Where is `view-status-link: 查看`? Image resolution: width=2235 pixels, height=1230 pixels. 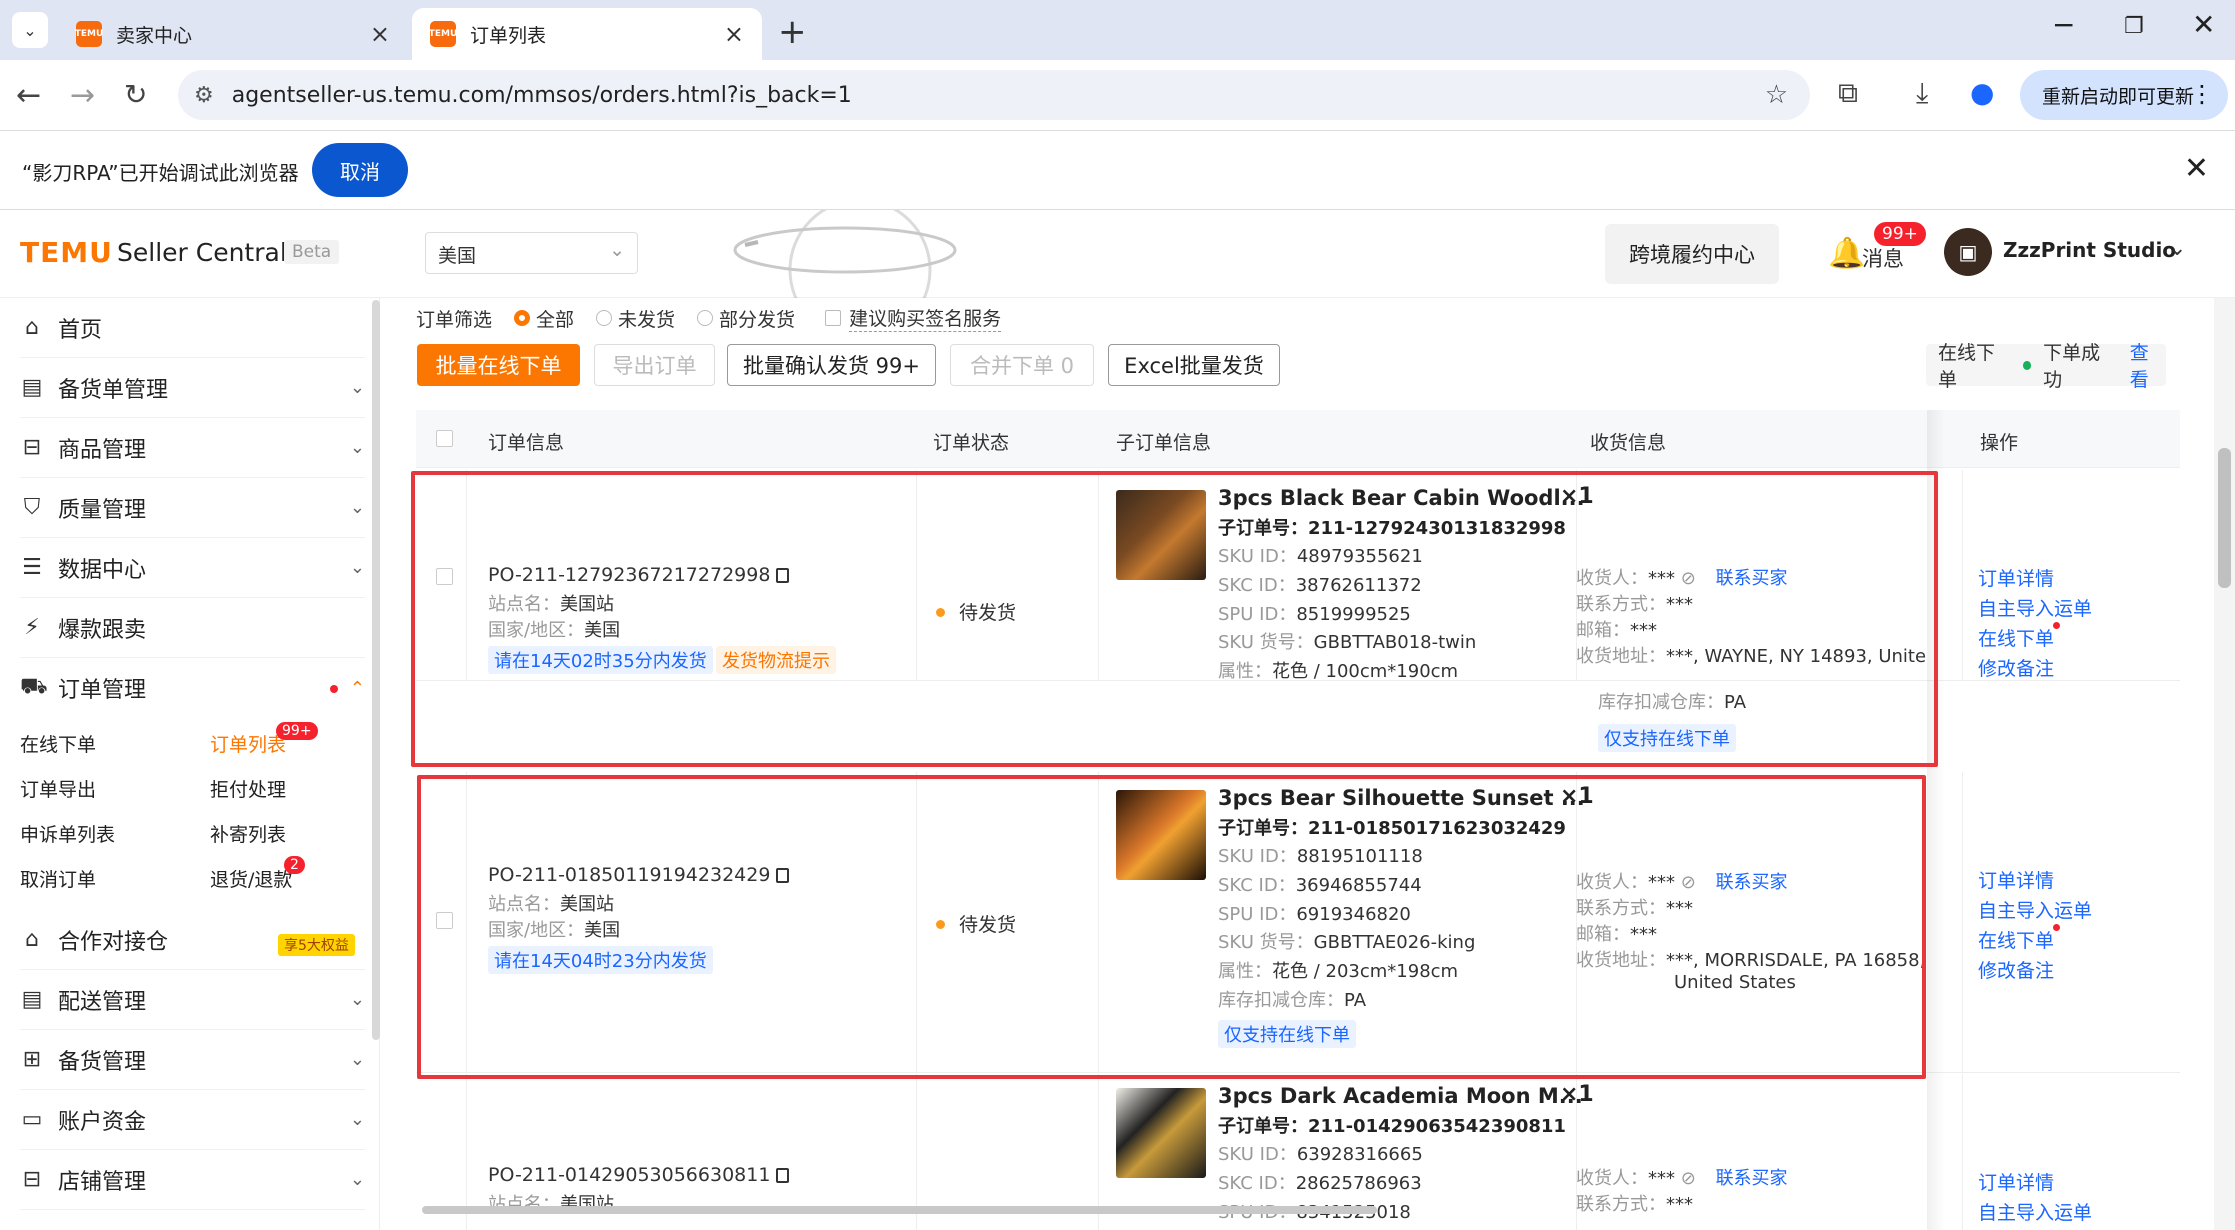
view-status-link: 查看 is located at coordinates (2148, 365).